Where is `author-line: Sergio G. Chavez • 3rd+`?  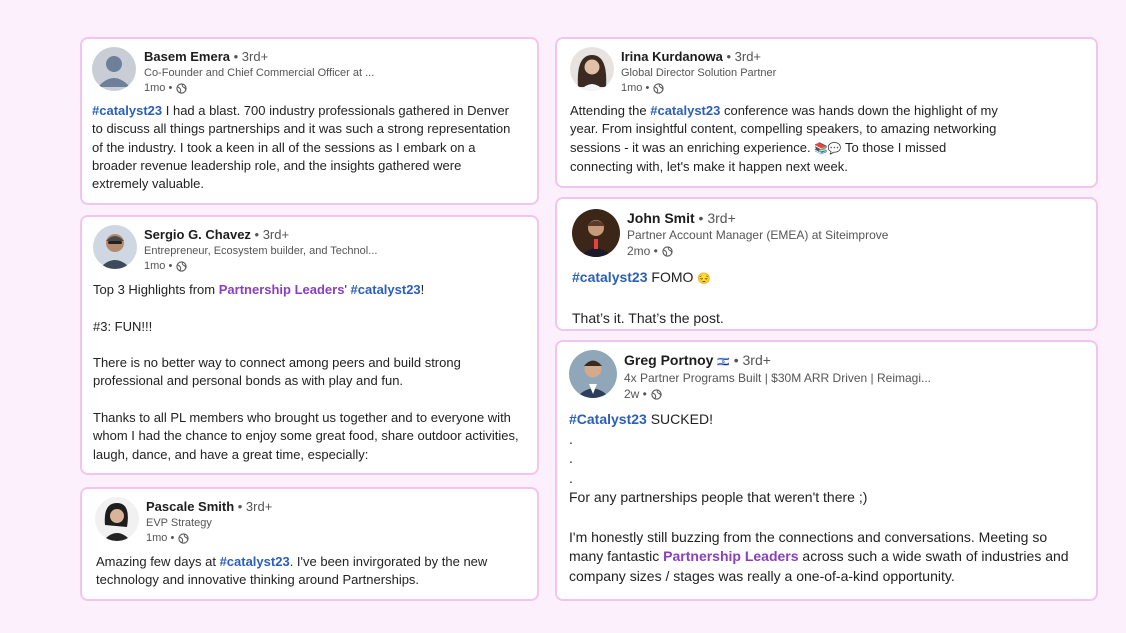
author-line: Sergio G. Chavez • 3rd+ is located at coordinates (216, 235).